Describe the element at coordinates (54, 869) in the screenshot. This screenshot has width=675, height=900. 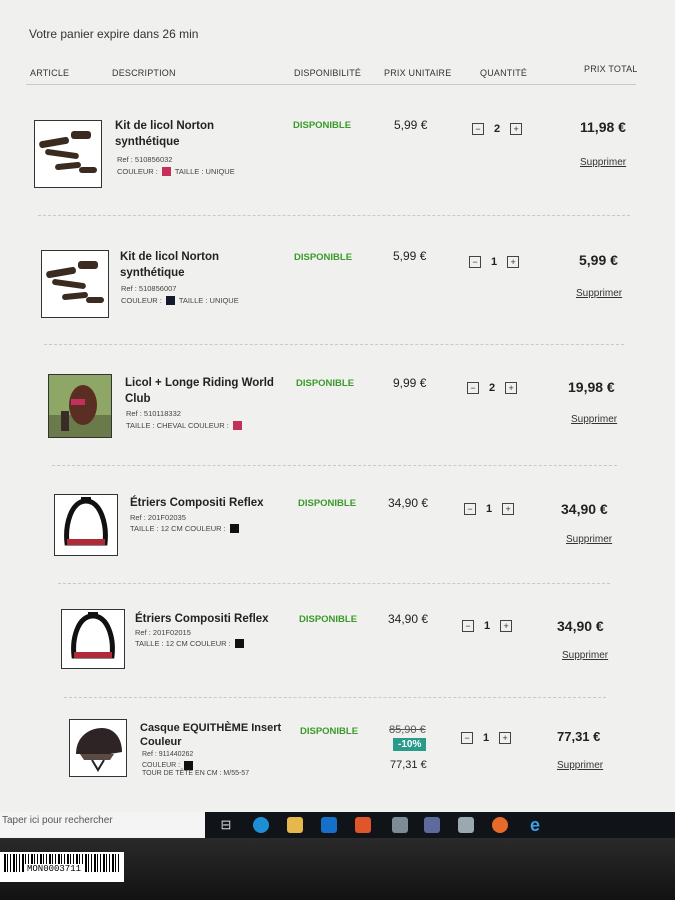
I see `asset-tag-number: MON0003711` at that location.